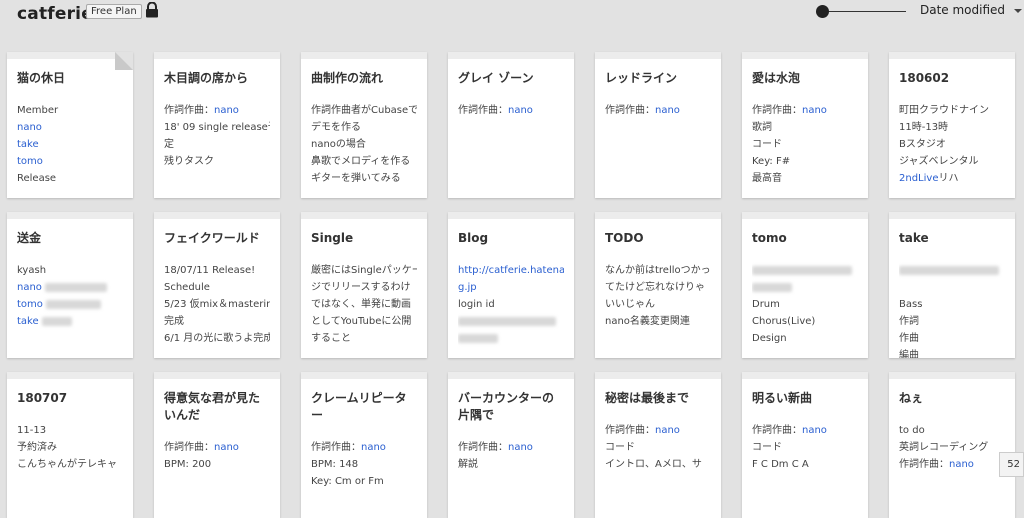 This screenshot has width=1024, height=518. What do you see at coordinates (952, 352) in the screenshot?
I see `card-line: 編曲` at bounding box center [952, 352].